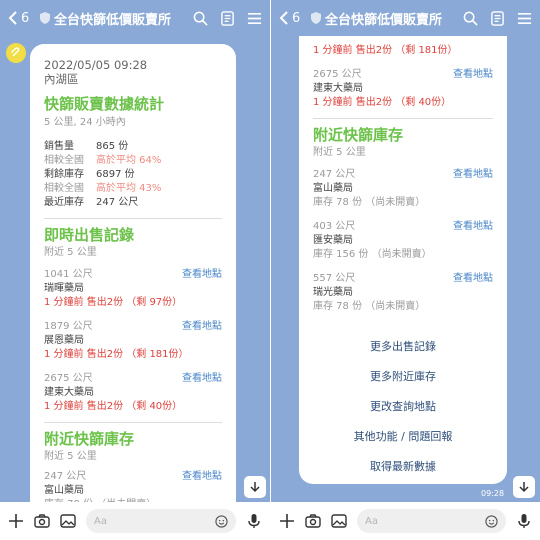  Describe the element at coordinates (333, 292) in the screenshot. I see `pharmacy-name: 瑞光藥局` at that location.